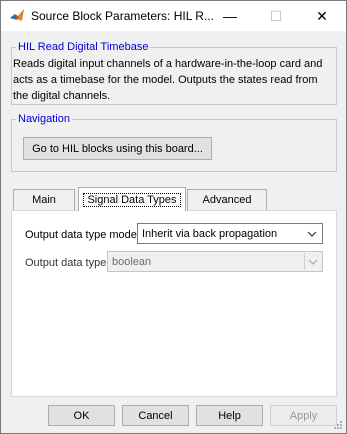  I want to click on description-legend: HIL Read Digital Timebase, so click(83, 47).